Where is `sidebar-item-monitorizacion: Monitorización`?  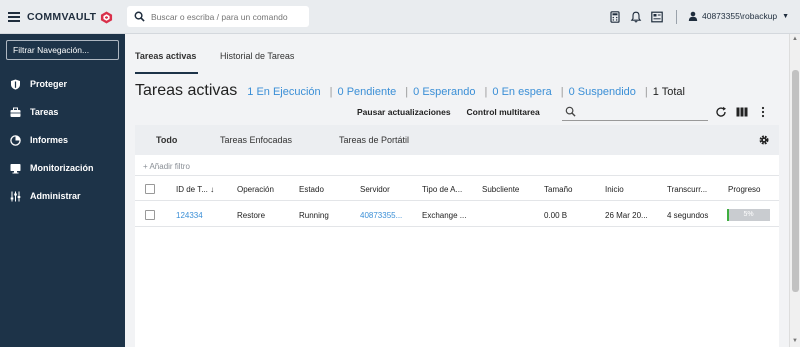 sidebar-item-monitorizacion: Monitorización is located at coordinates (62, 168).